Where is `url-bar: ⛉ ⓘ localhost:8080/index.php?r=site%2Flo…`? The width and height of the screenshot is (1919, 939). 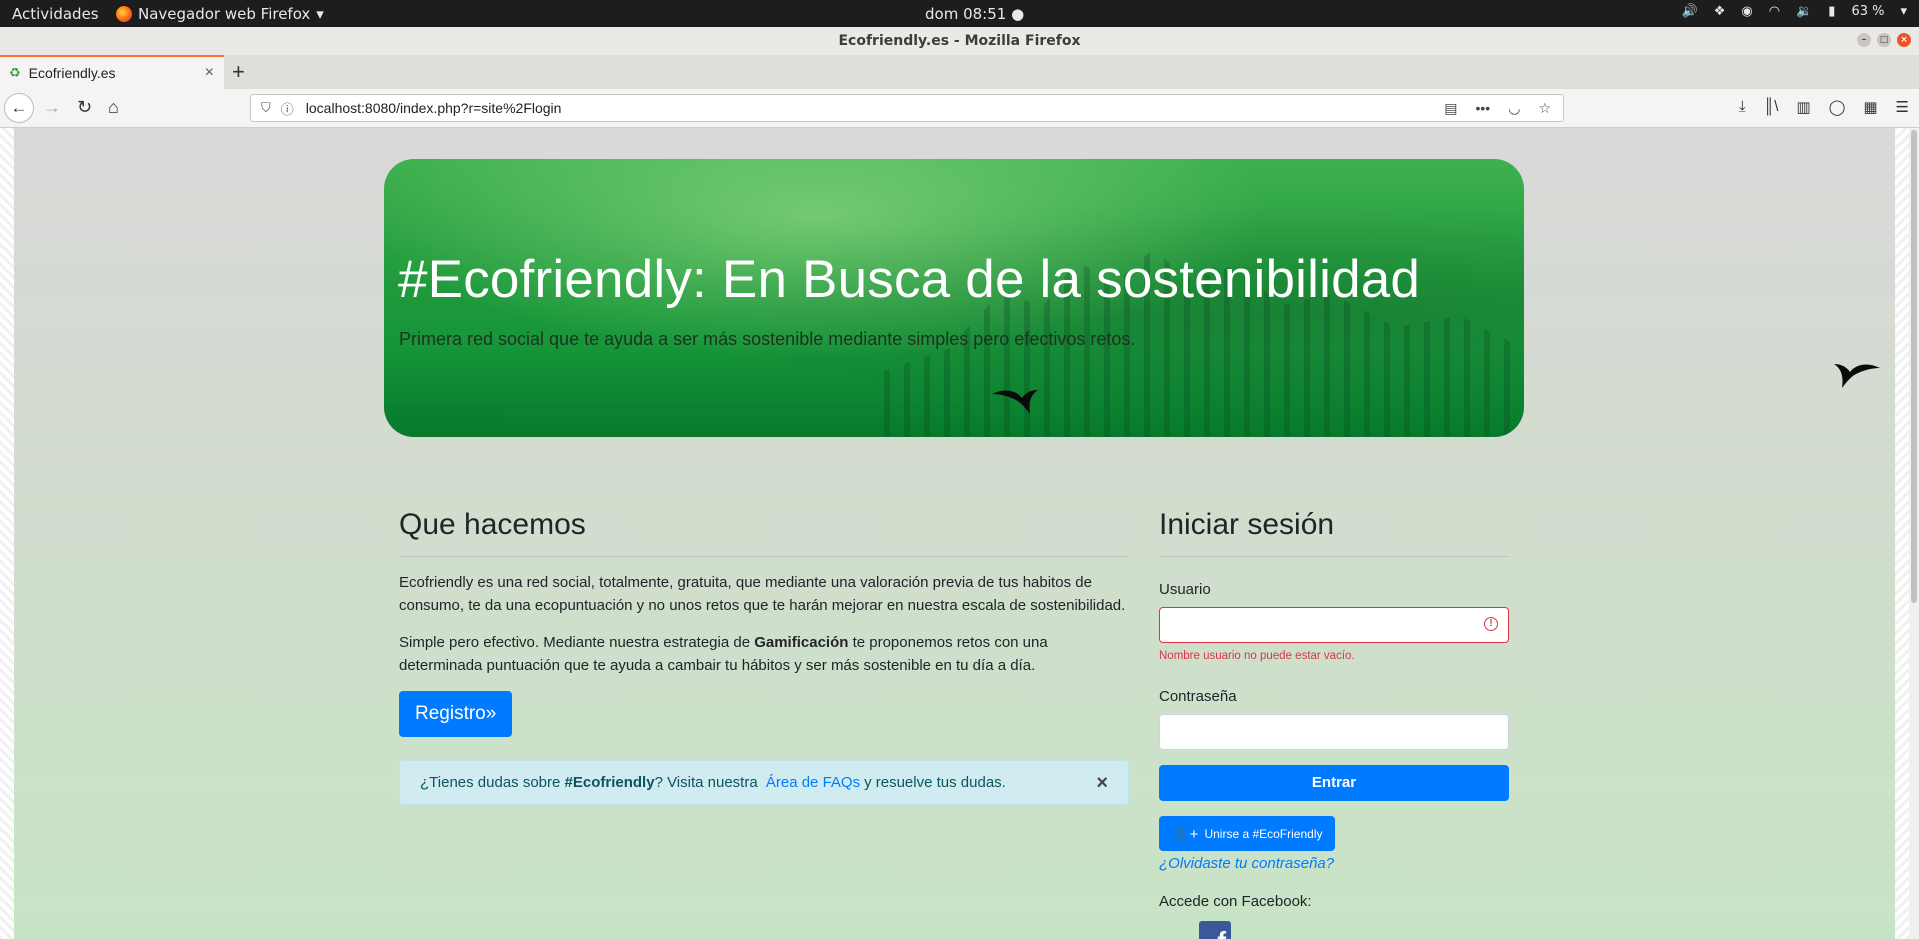 url-bar: ⛉ ⓘ localhost:8080/index.php?r=site%2Flo… is located at coordinates (907, 108).